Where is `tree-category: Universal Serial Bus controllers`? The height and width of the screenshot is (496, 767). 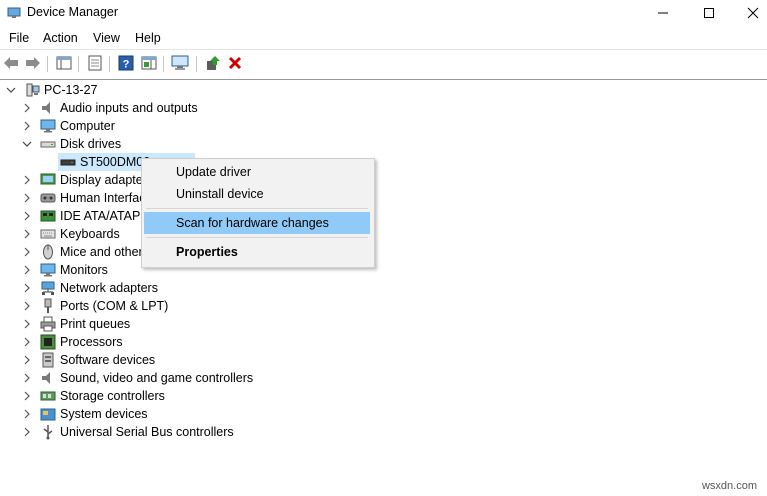
tree-category: Universal Serial Bus controllers is located at coordinates (128, 432).